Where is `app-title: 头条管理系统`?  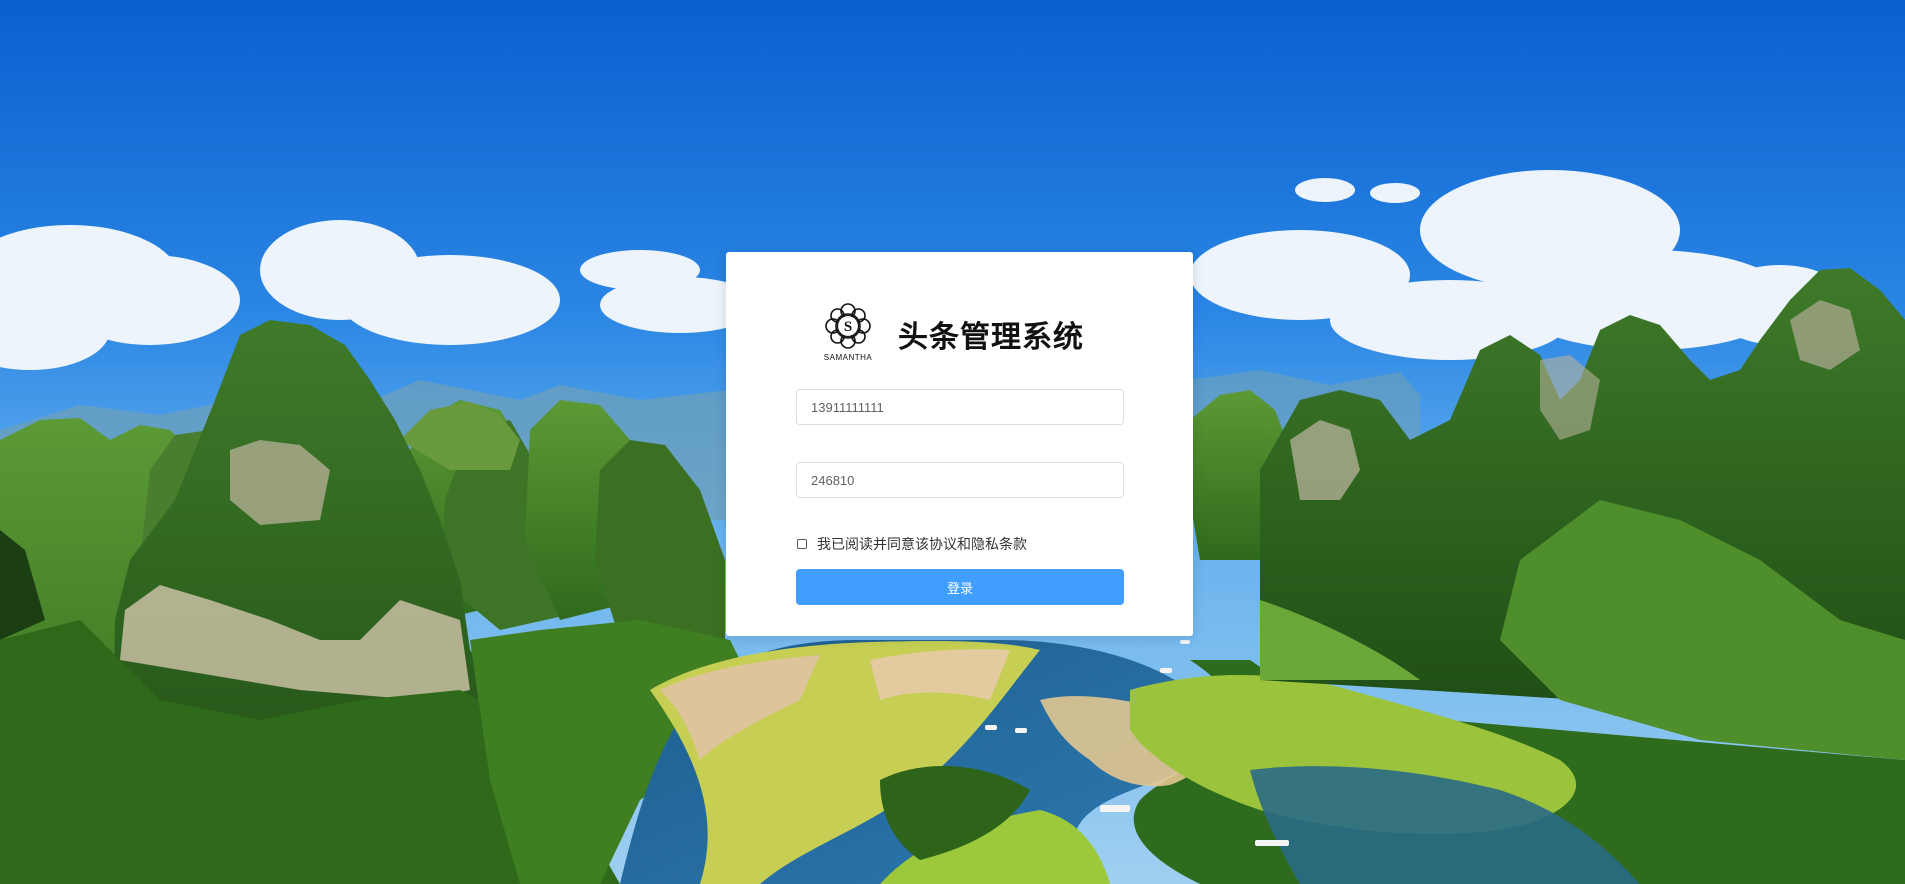 app-title: 头条管理系统 is located at coordinates (991, 337).